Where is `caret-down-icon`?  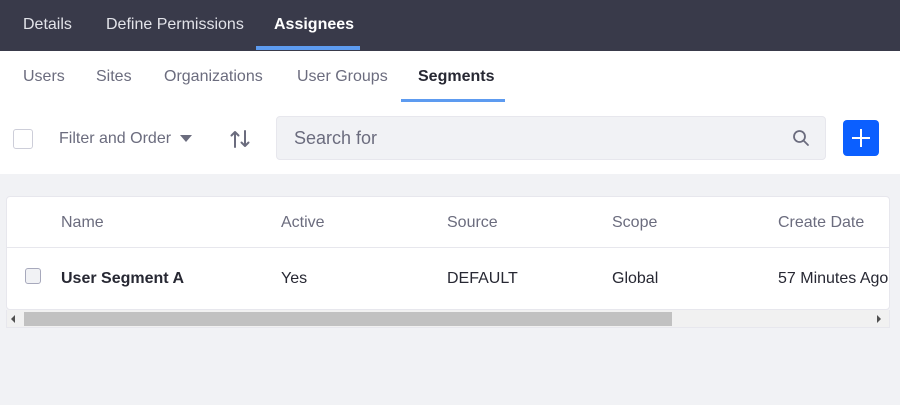
caret-down-icon is located at coordinates (186, 138).